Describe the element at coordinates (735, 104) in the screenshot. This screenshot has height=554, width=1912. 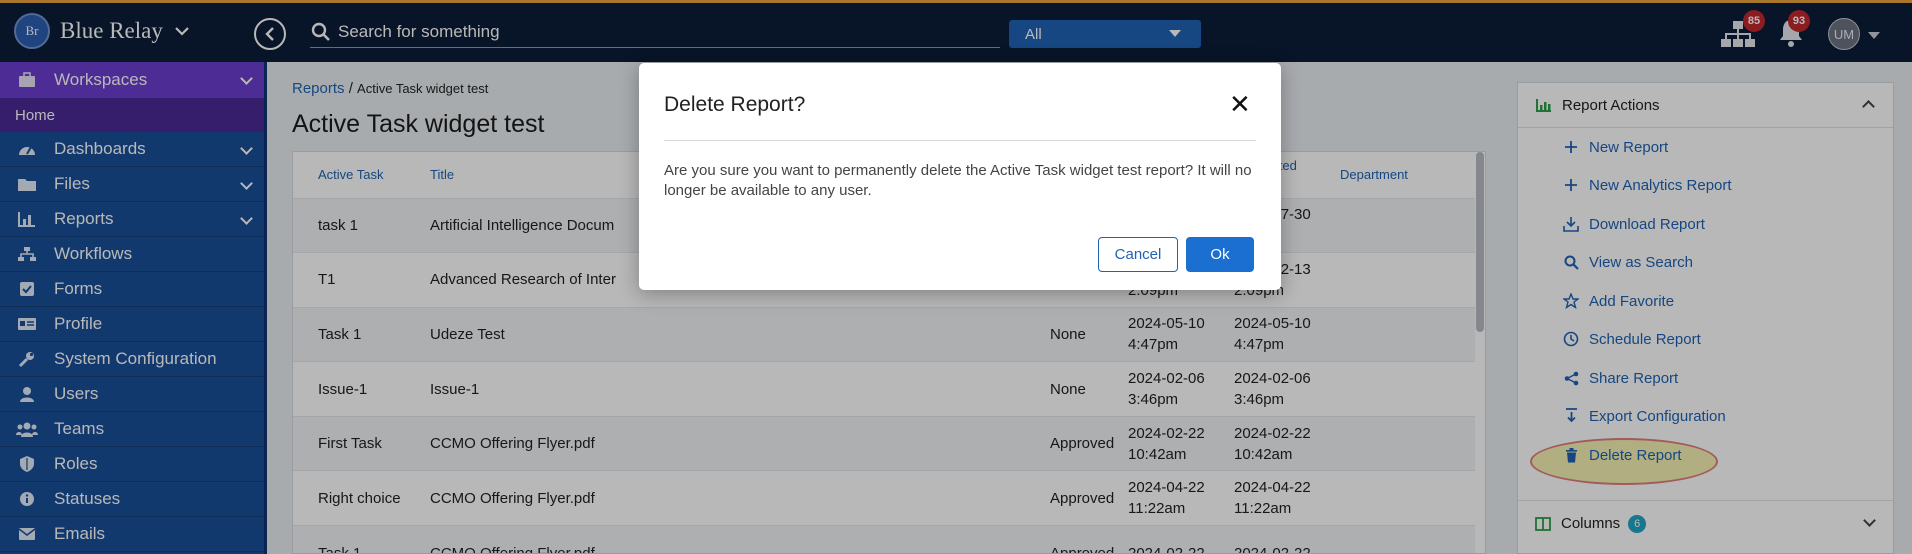
I see `dialog-title: Delete Report?` at that location.